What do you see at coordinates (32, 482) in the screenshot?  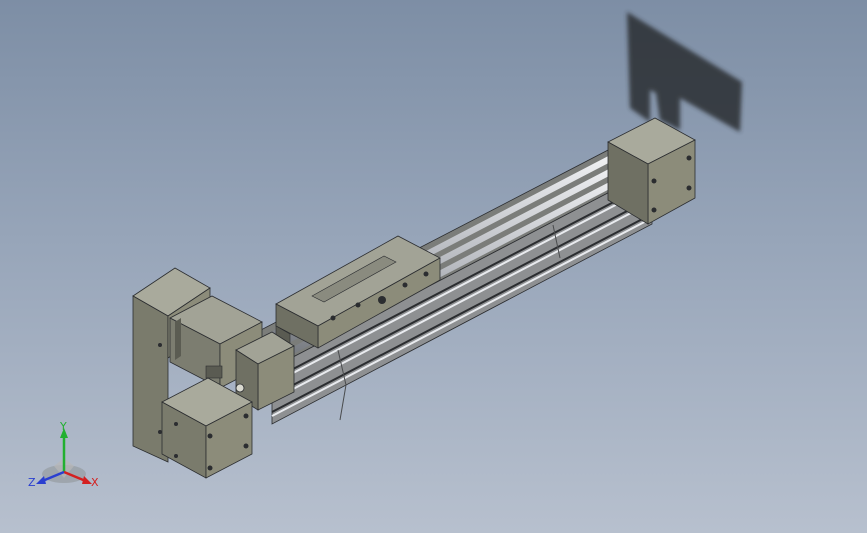 I see `triad-z-label: Z` at bounding box center [32, 482].